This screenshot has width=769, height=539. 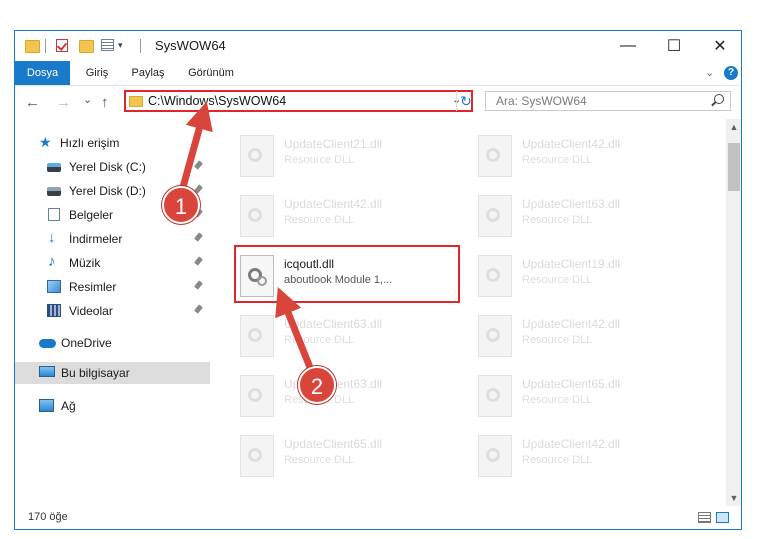 What do you see at coordinates (465, 101) in the screenshot?
I see `refresh-button: ↻` at bounding box center [465, 101].